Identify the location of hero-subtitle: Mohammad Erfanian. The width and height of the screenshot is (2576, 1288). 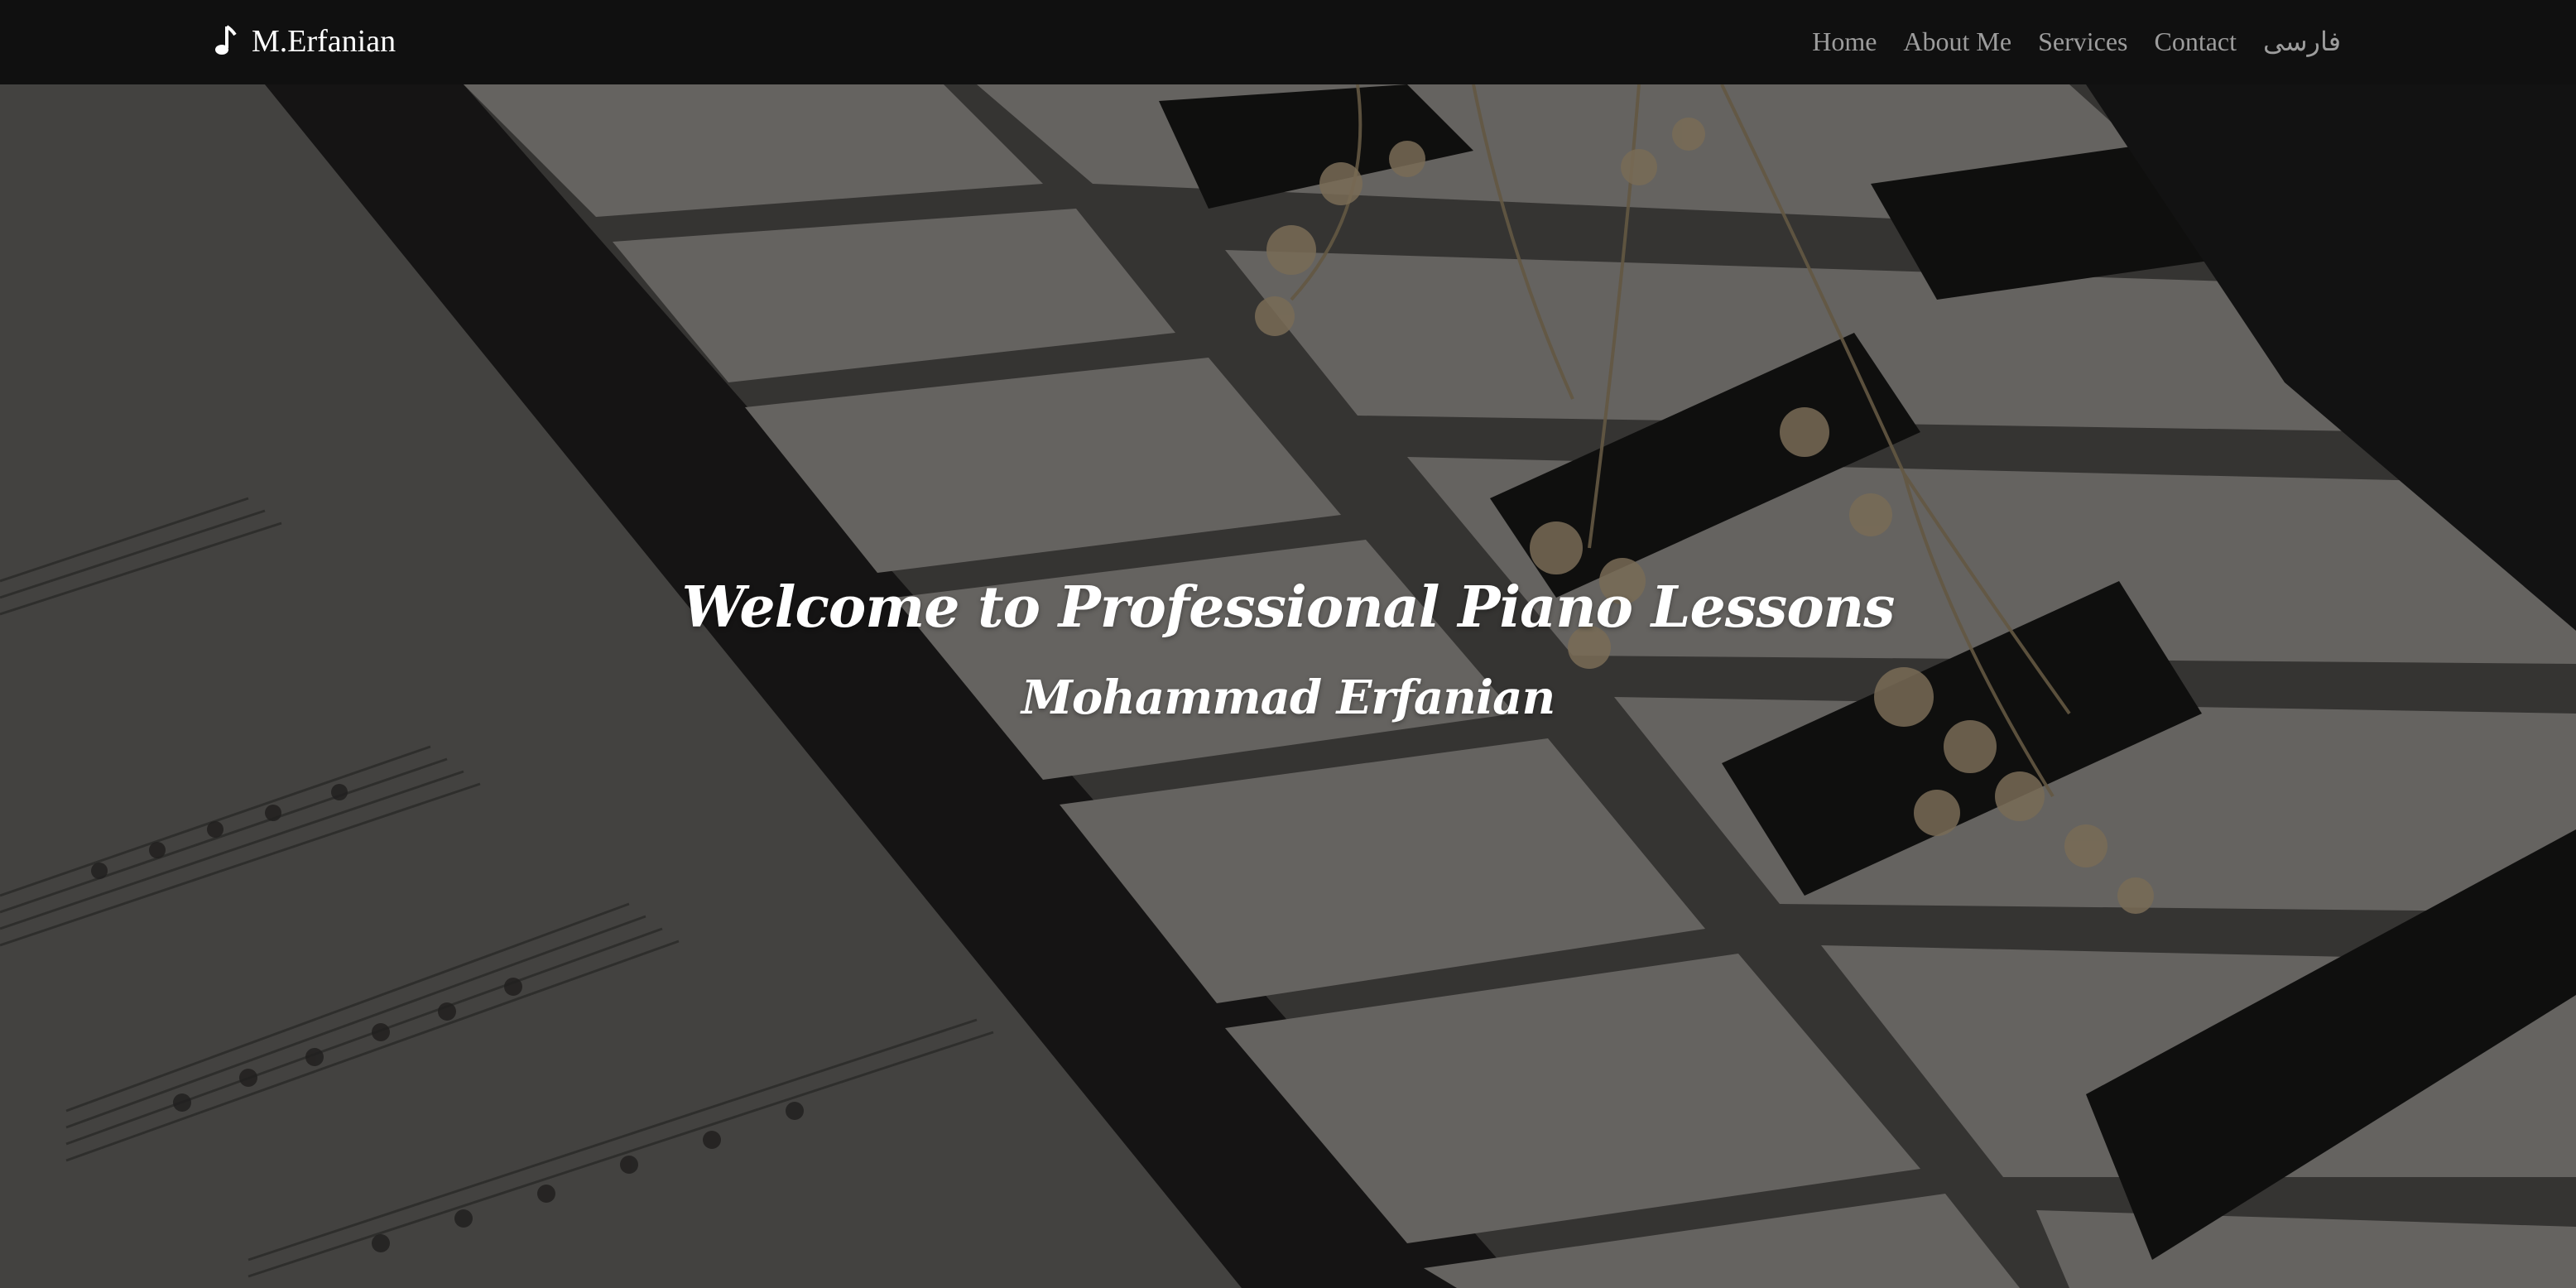
(1288, 697).